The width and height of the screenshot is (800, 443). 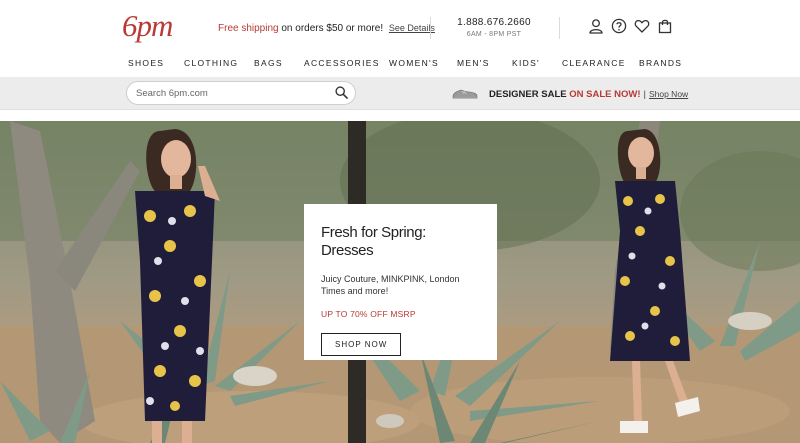 I want to click on search-bar: DESIGNER SALE ON SALE NOW!|Shop Now, so click(x=400, y=93).